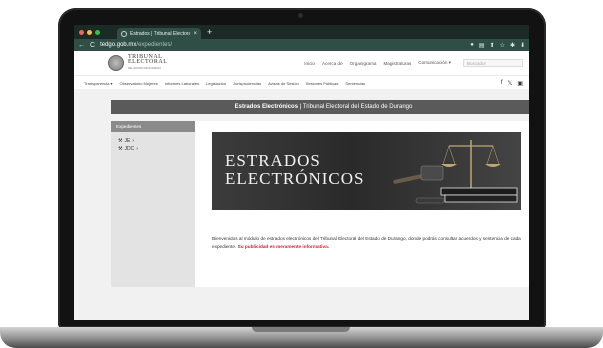  Describe the element at coordinates (266, 107) in the screenshot. I see `page-title: Estrados Electrónicos` at that location.